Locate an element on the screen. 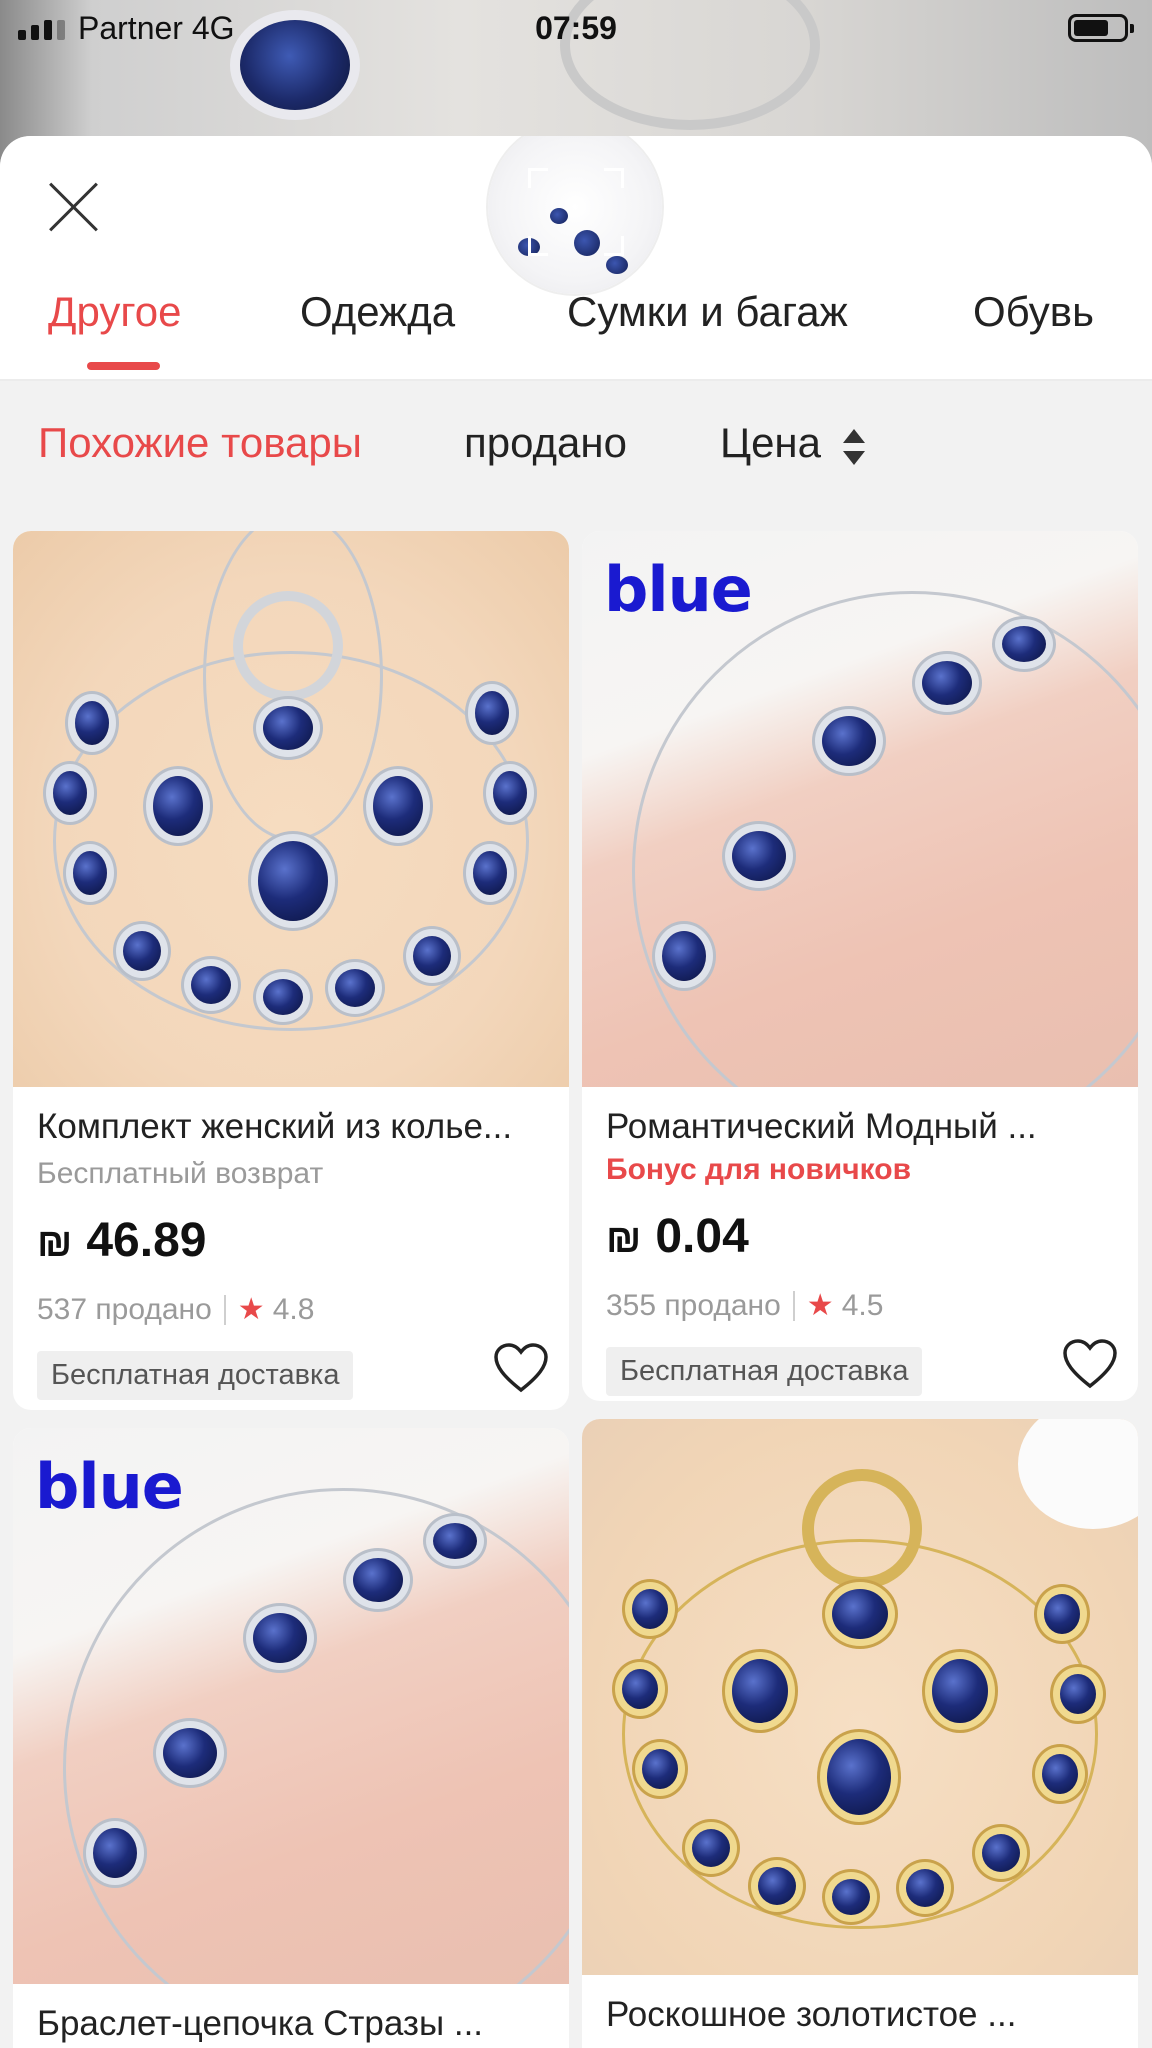 This screenshot has width=1152, height=2048. product-stats: 355 продано ★ 4.5 is located at coordinates (860, 1305).